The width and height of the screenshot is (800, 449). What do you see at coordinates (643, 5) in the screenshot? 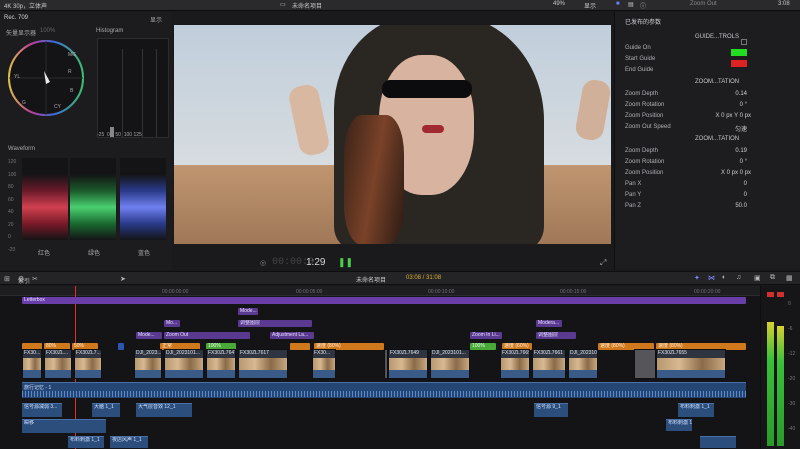
I see `info-icon: ⓘ` at bounding box center [643, 5].